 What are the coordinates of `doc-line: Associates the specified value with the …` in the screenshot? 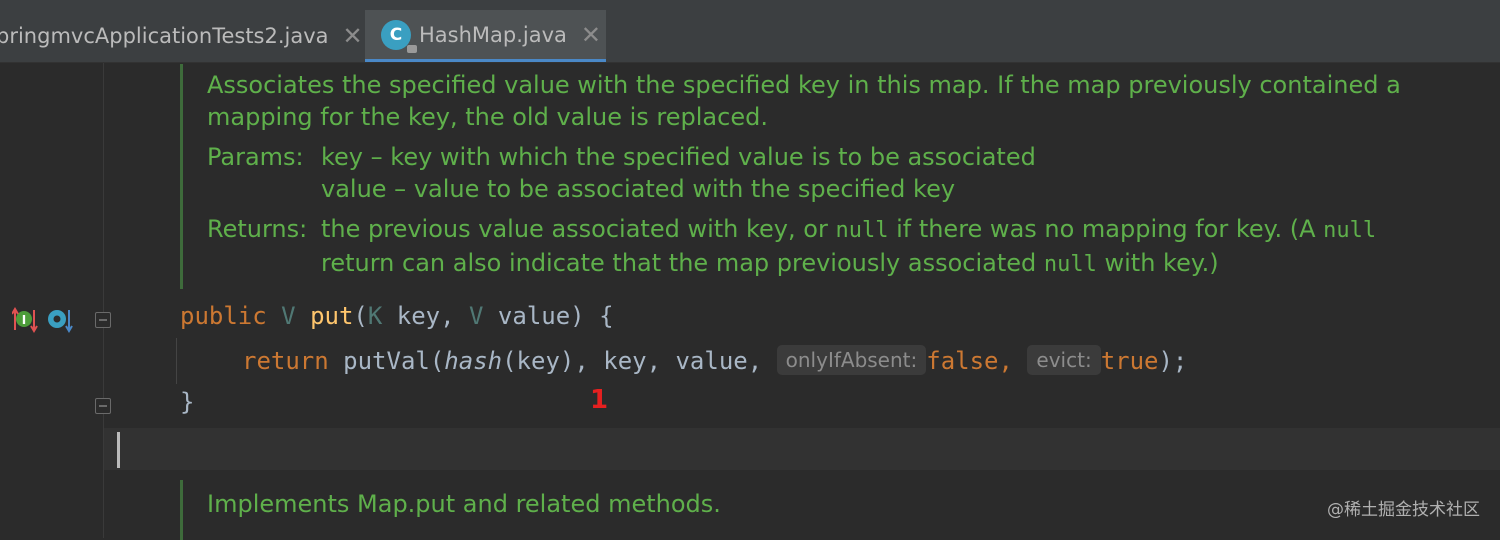 It's located at (804, 85).